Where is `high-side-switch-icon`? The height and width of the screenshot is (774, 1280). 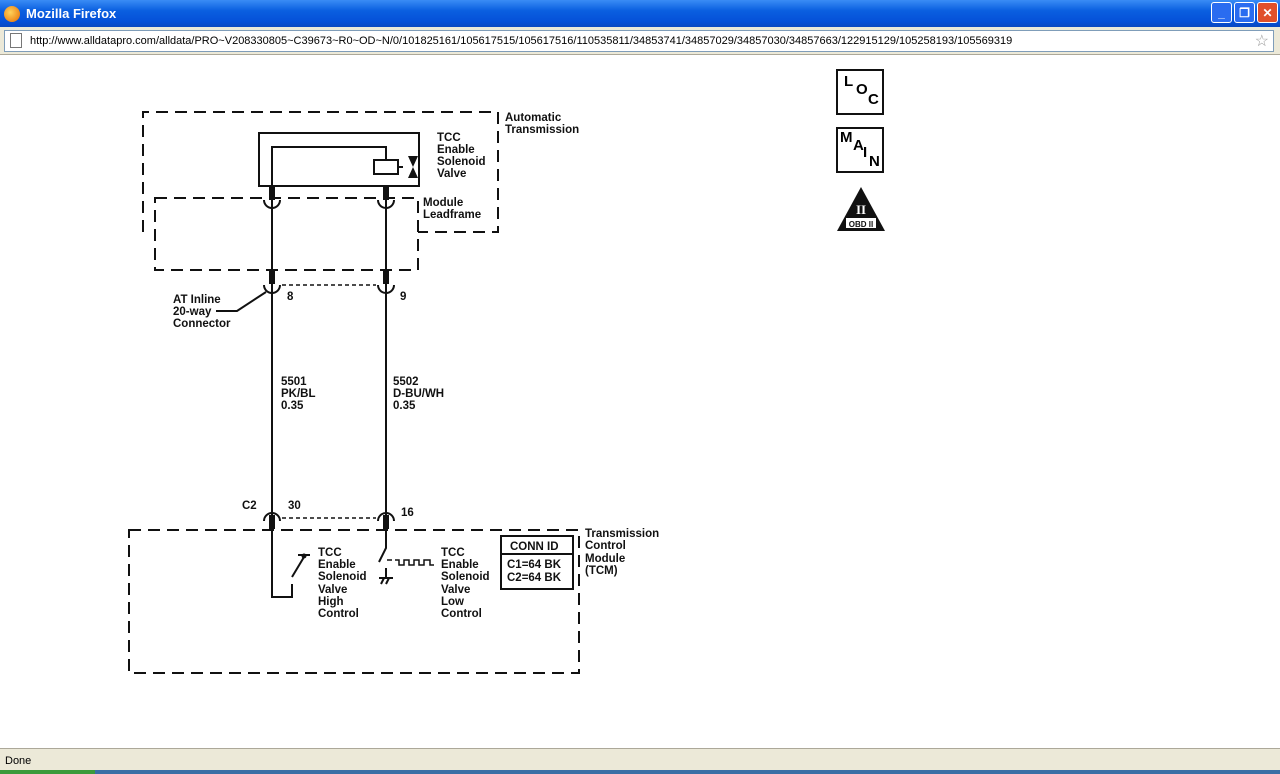
high-side-switch-icon is located at coordinates (290, 563).